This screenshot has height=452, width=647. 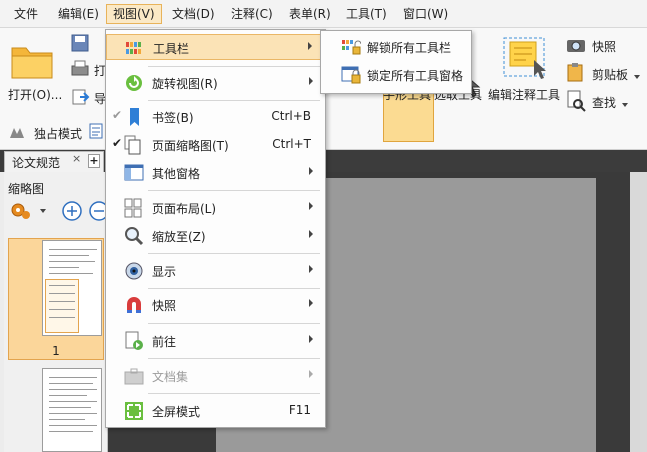 I want to click on find-icon, so click(x=576, y=102).